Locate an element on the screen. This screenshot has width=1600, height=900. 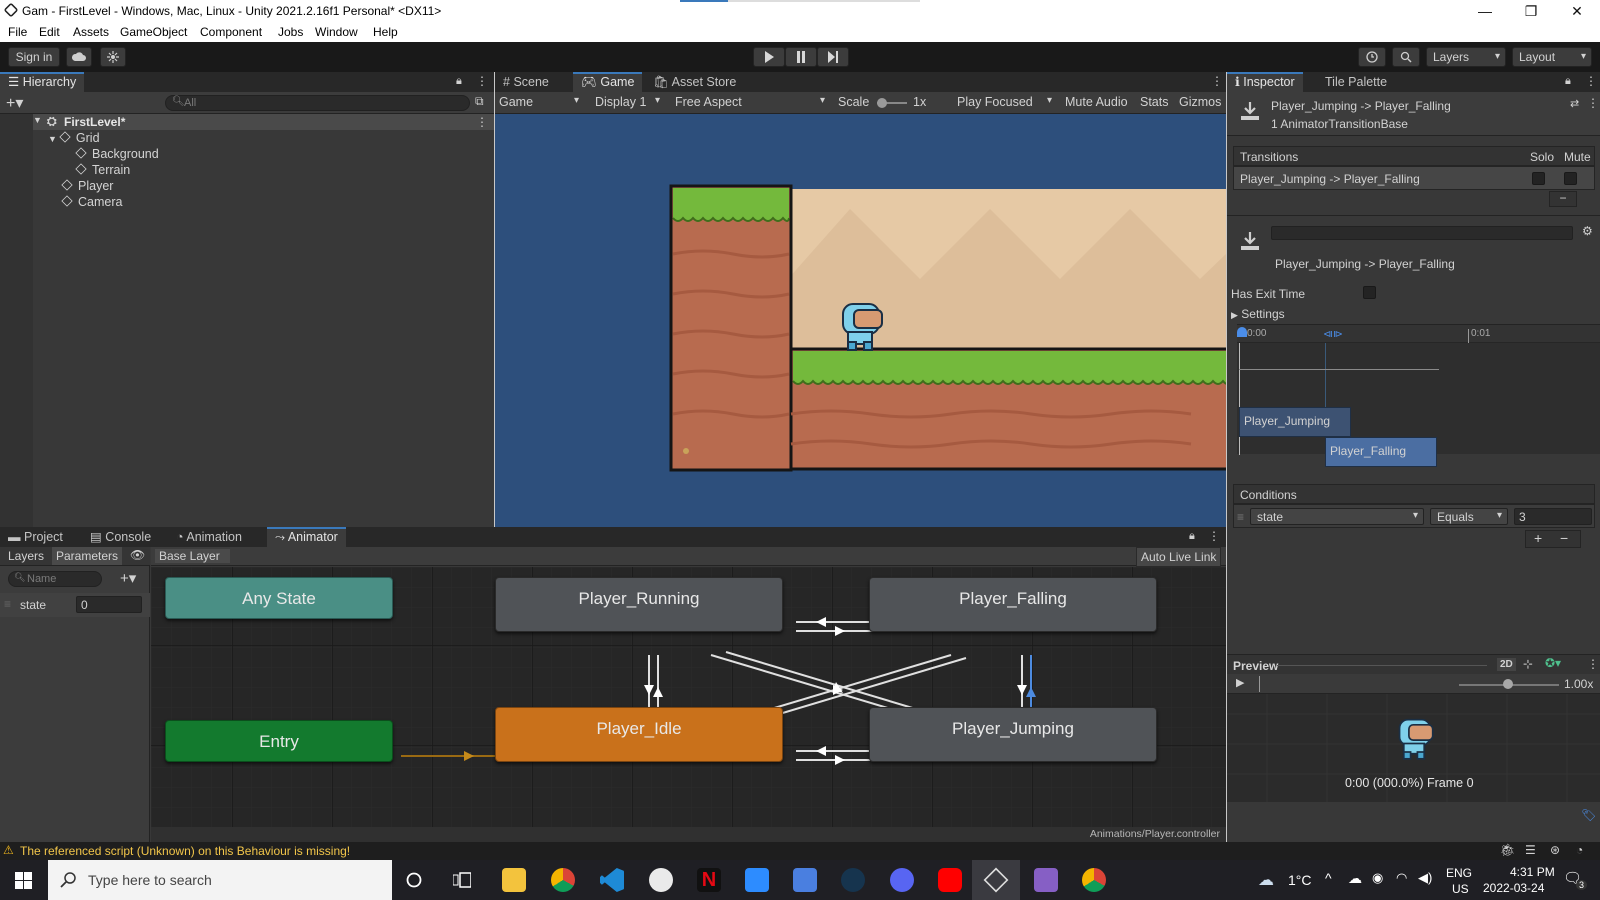
state-player-falling: Player_Falling is located at coordinates (1013, 604).